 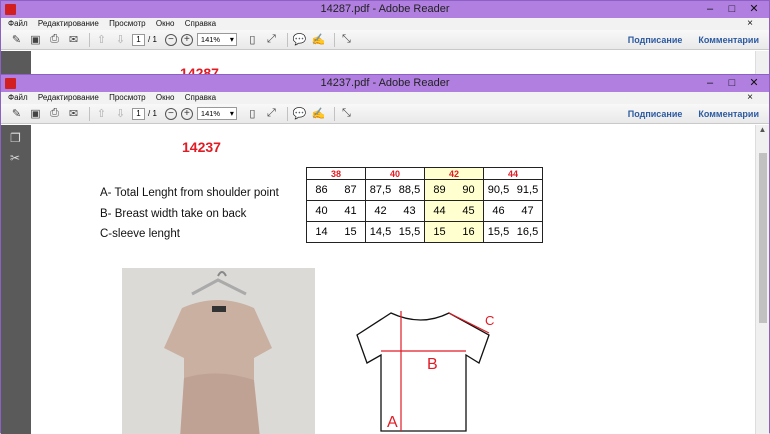 What do you see at coordinates (380, 190) in the screenshot?
I see `table-cell: 87,5` at bounding box center [380, 190].